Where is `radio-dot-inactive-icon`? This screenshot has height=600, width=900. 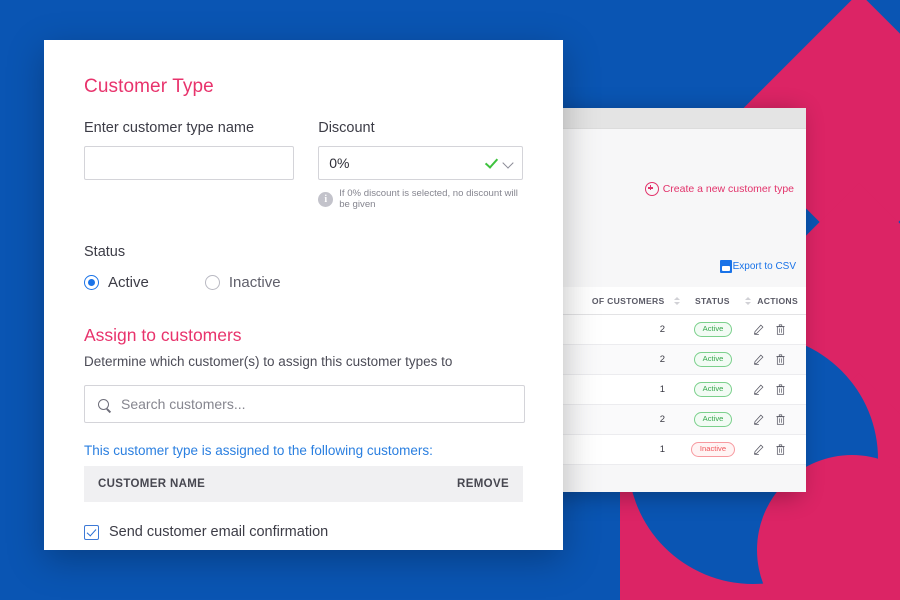
radio-dot-inactive-icon is located at coordinates (212, 282).